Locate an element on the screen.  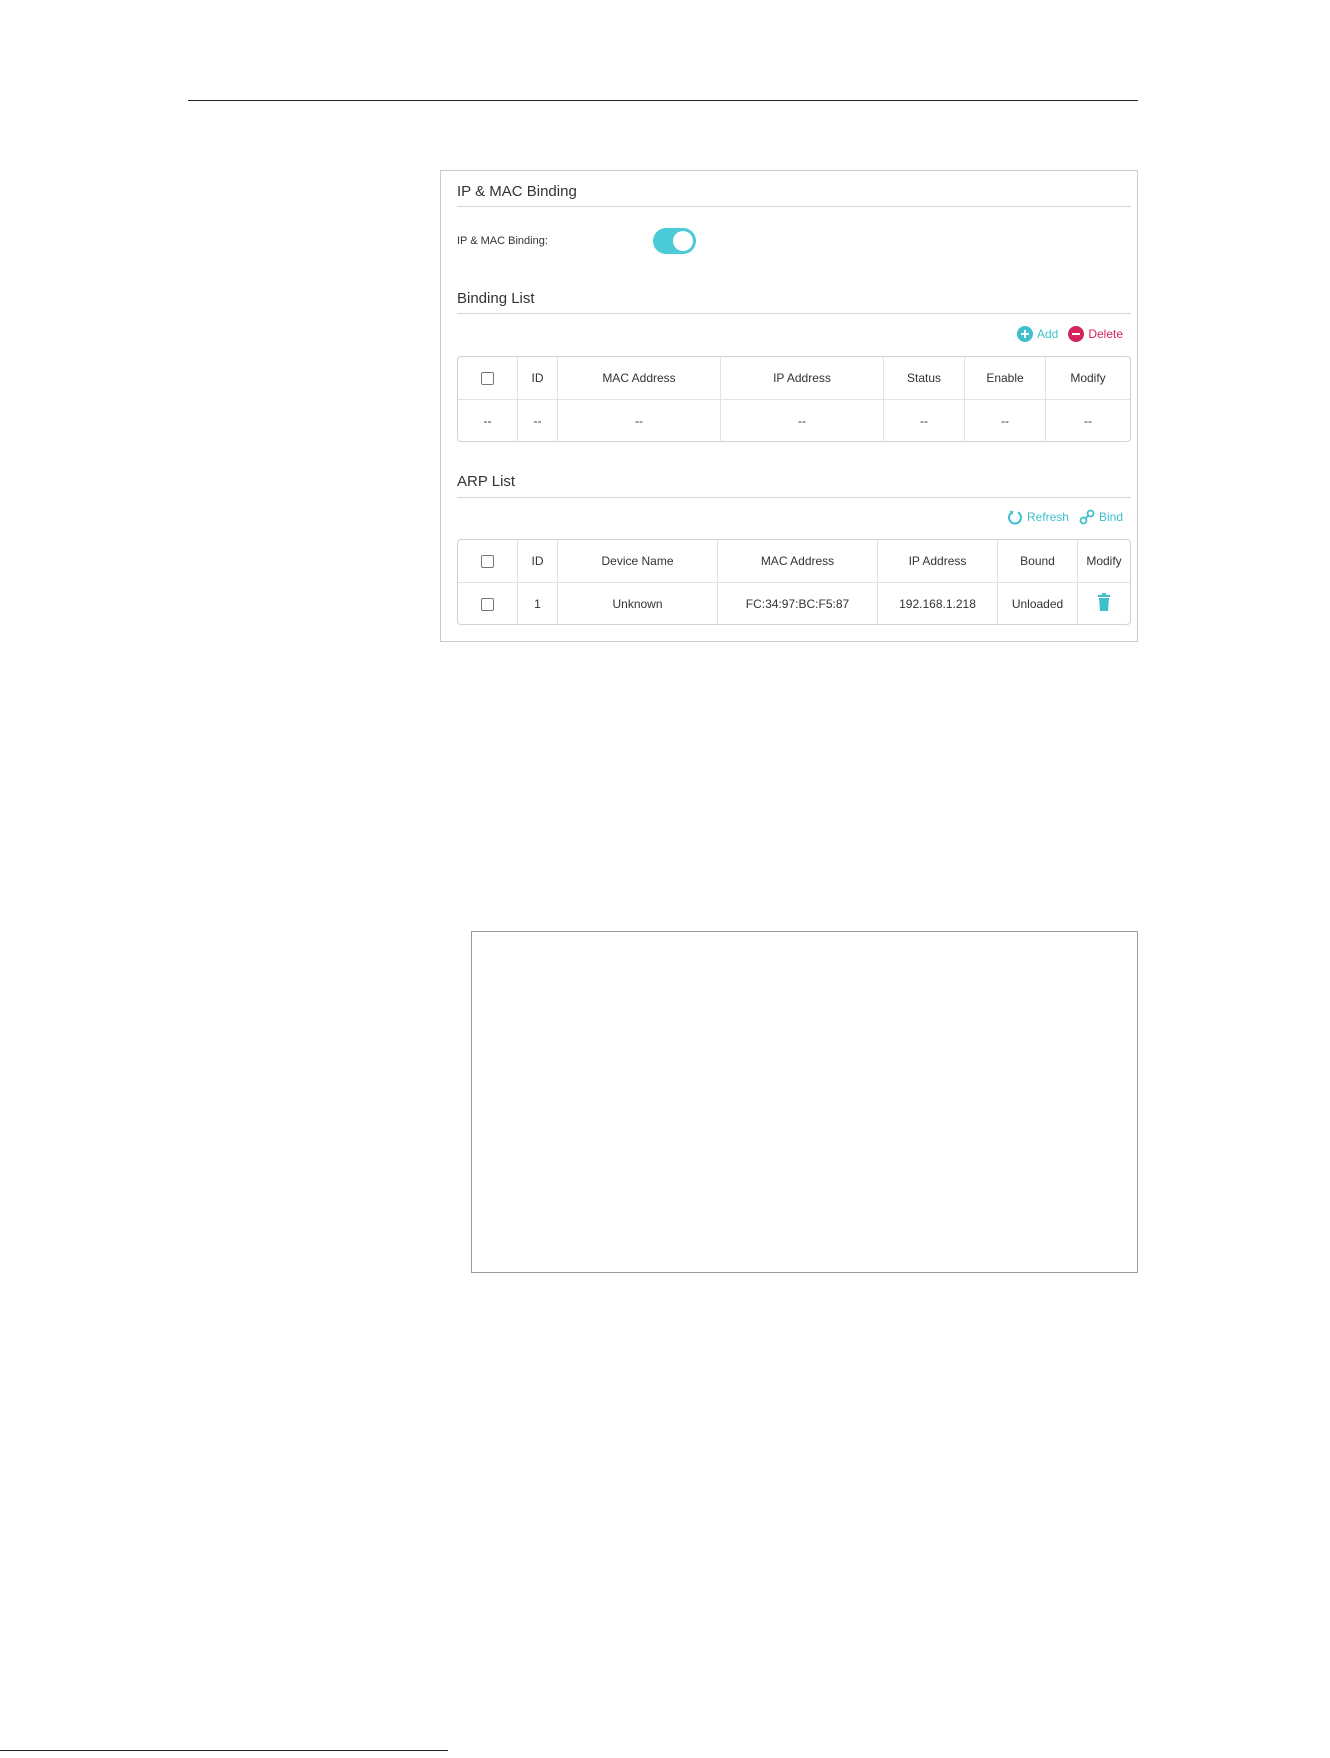
table-cell: FC:34:97:BC:F5:87 is located at coordinates (798, 603).